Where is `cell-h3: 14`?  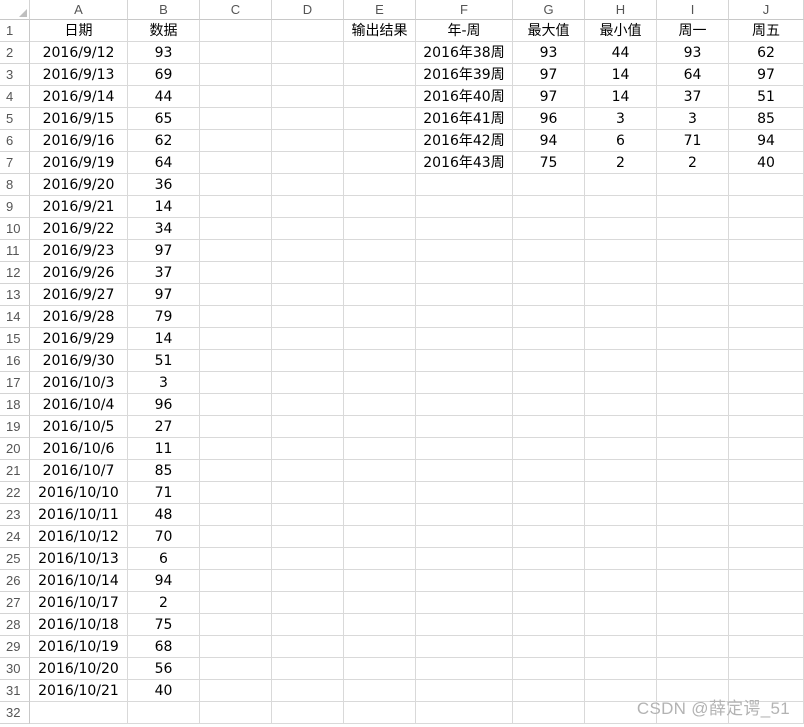 cell-h3: 14 is located at coordinates (621, 75).